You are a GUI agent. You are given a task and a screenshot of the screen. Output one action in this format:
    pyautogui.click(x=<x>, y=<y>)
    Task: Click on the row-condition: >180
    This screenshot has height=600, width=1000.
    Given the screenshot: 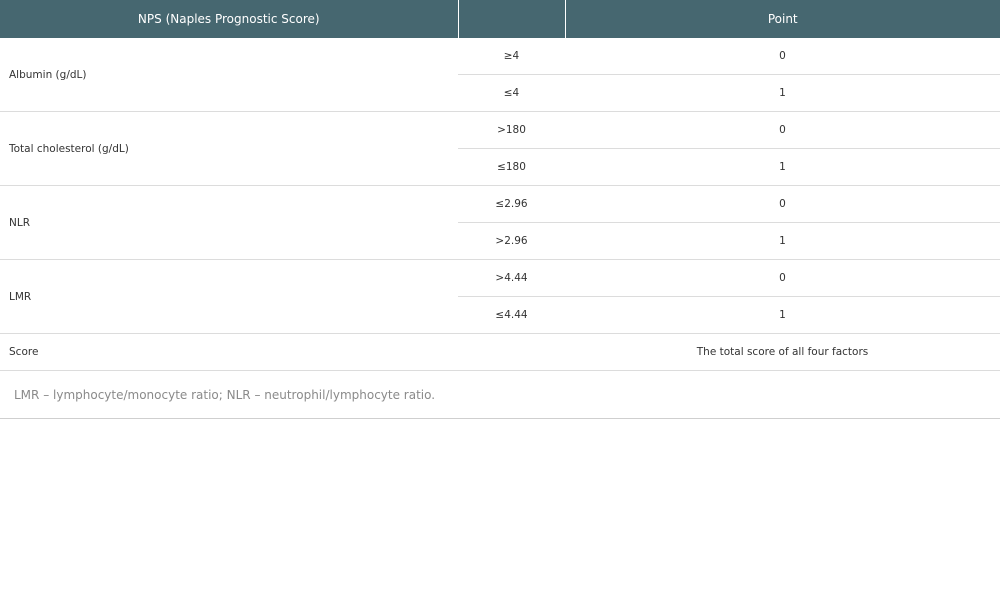 What is the action you would take?
    pyautogui.click(x=511, y=130)
    